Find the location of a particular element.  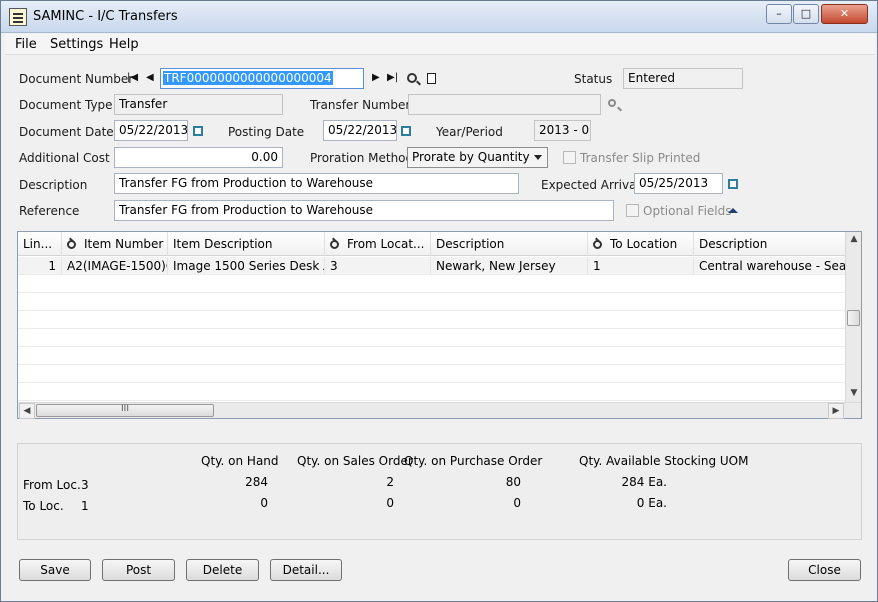

column-header-to-description: Description is located at coordinates (770, 244).